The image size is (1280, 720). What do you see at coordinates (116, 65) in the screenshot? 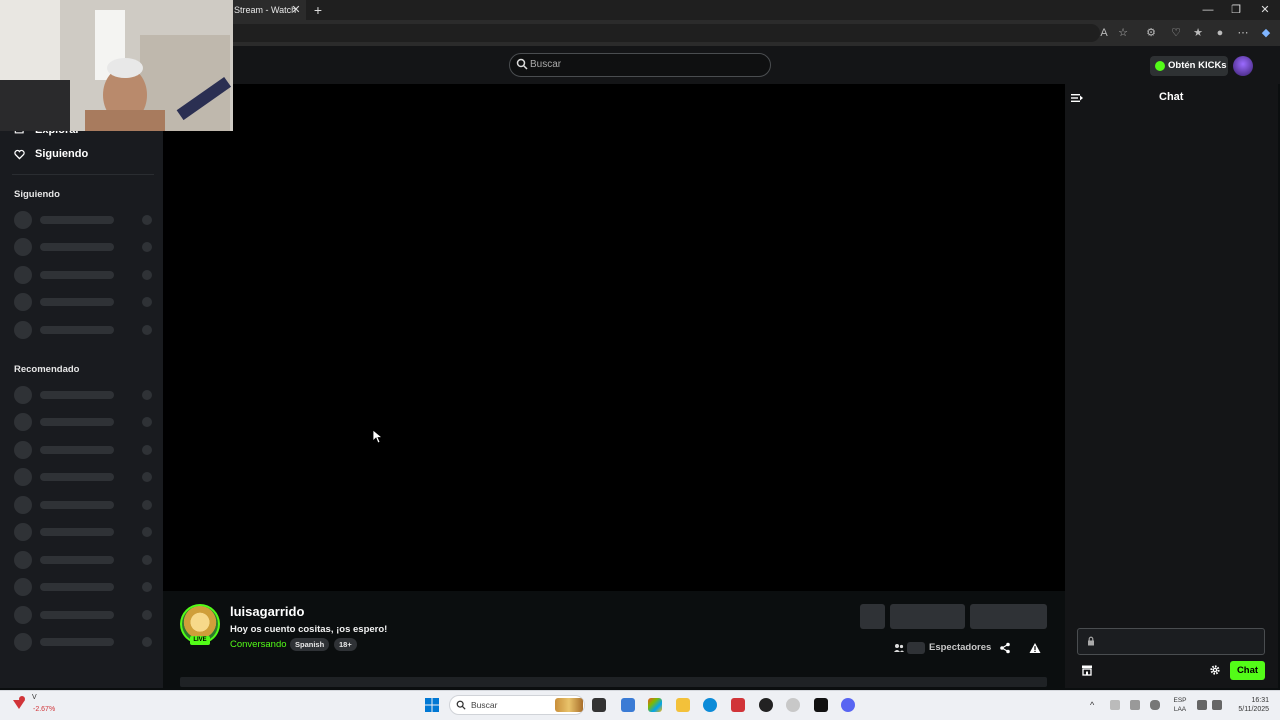
I see `webcam-overlay-image` at bounding box center [116, 65].